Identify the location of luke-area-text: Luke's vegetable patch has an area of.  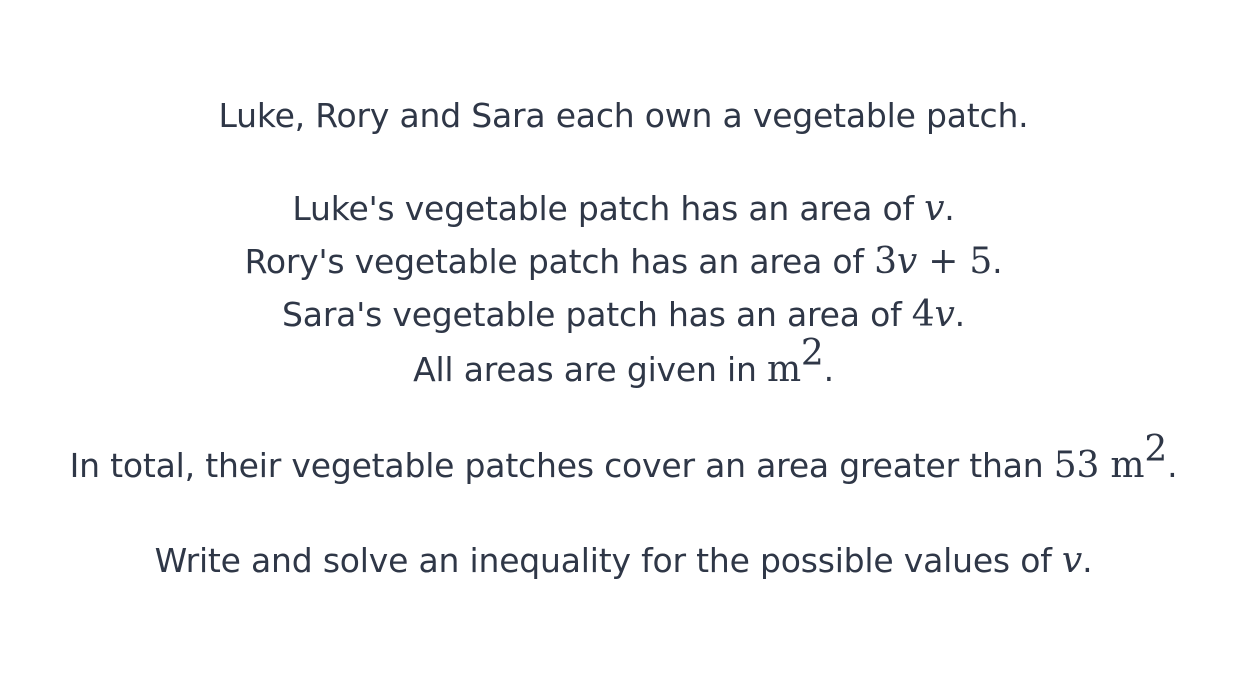
(608, 208).